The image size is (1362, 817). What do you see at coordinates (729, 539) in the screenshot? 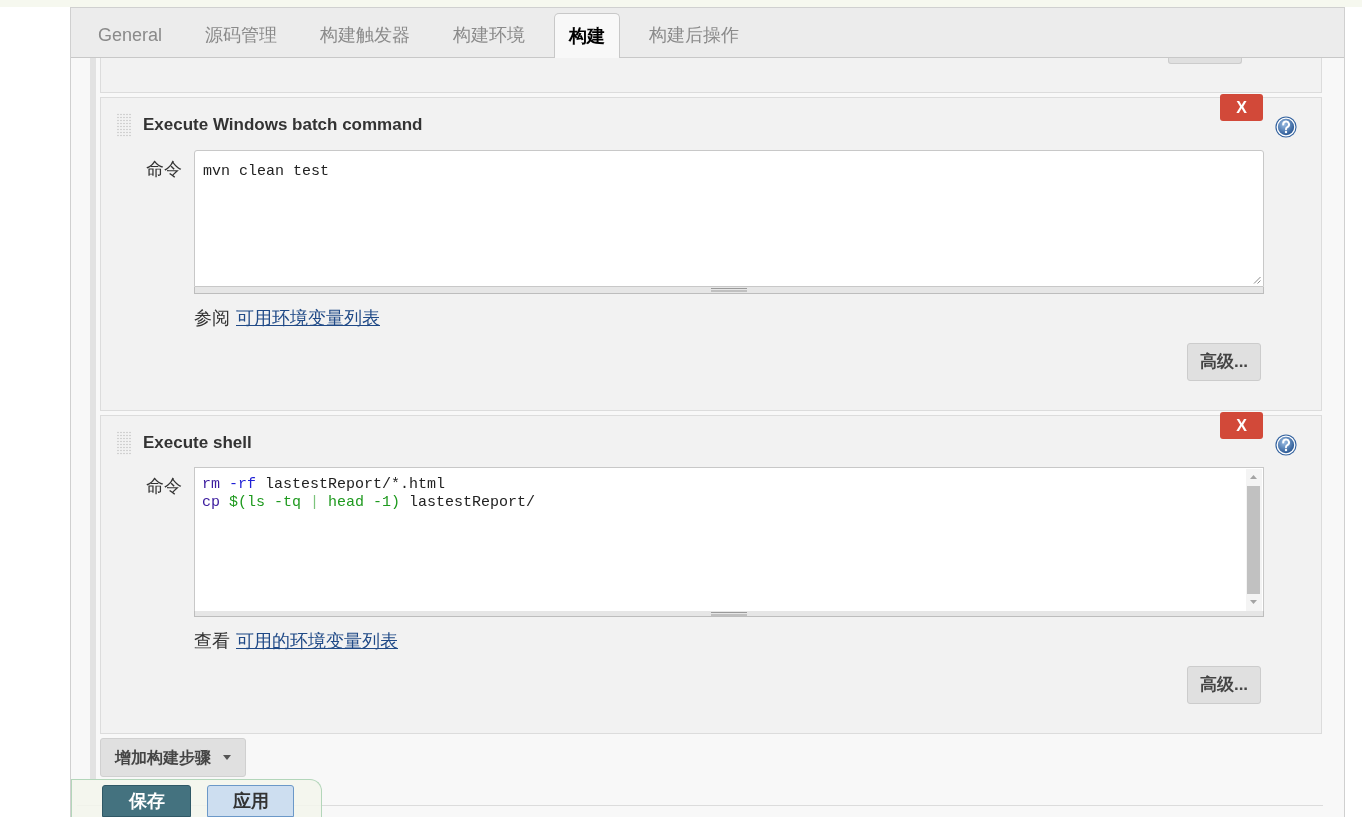
I see `code-editor: rm -rf lastestReport/*.html cp $(ls -tq | head -1) lastestReport/` at bounding box center [729, 539].